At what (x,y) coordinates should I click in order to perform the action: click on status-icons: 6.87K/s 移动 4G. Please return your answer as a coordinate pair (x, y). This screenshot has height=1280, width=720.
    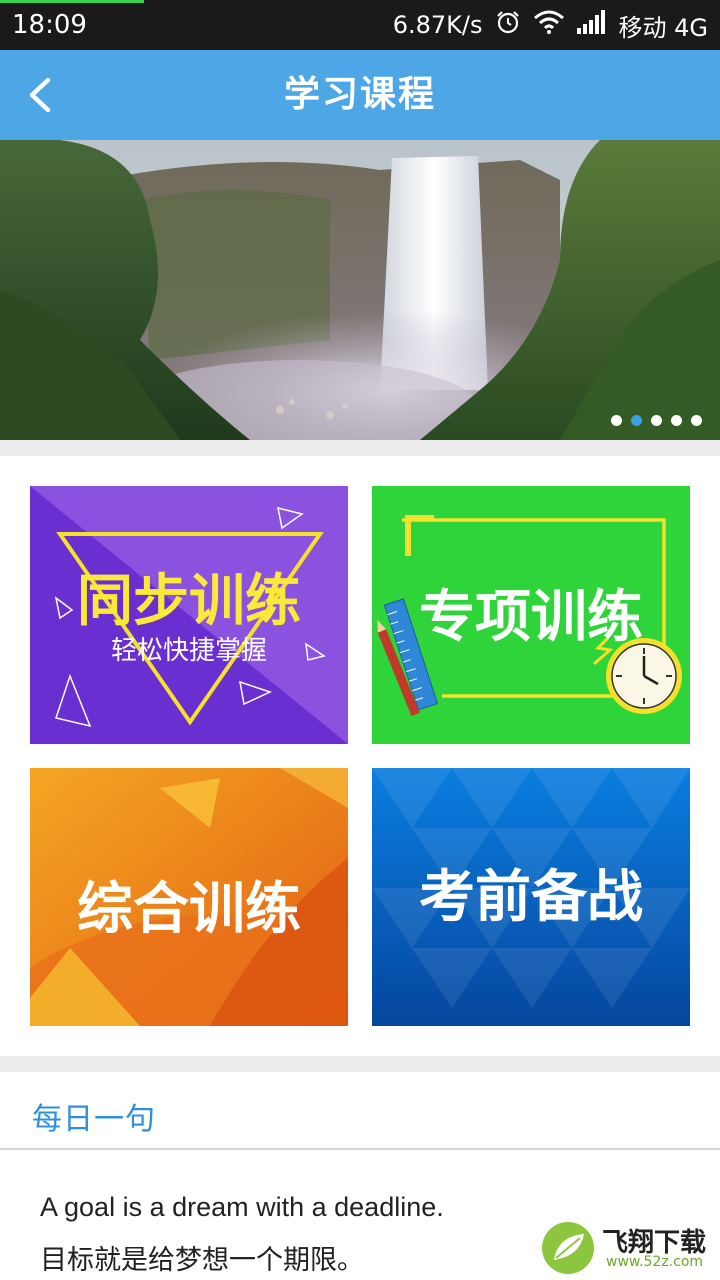
    Looking at the image, I should click on (550, 25).